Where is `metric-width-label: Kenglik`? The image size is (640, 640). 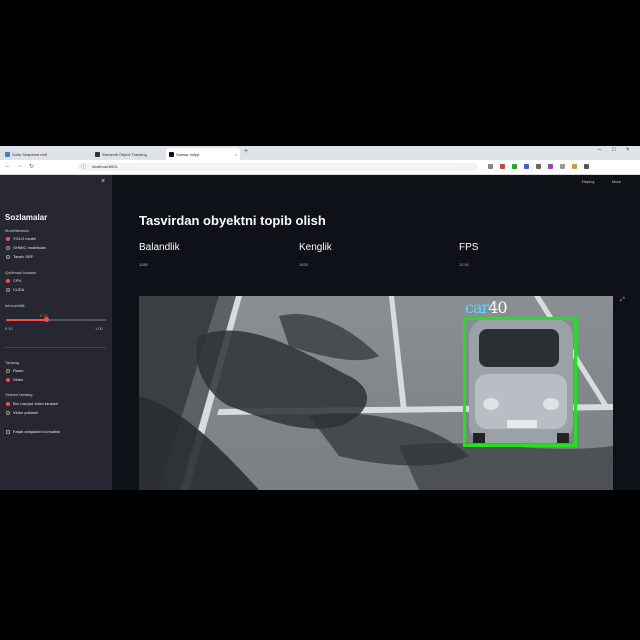
metric-width-label: Kenglik is located at coordinates (315, 247).